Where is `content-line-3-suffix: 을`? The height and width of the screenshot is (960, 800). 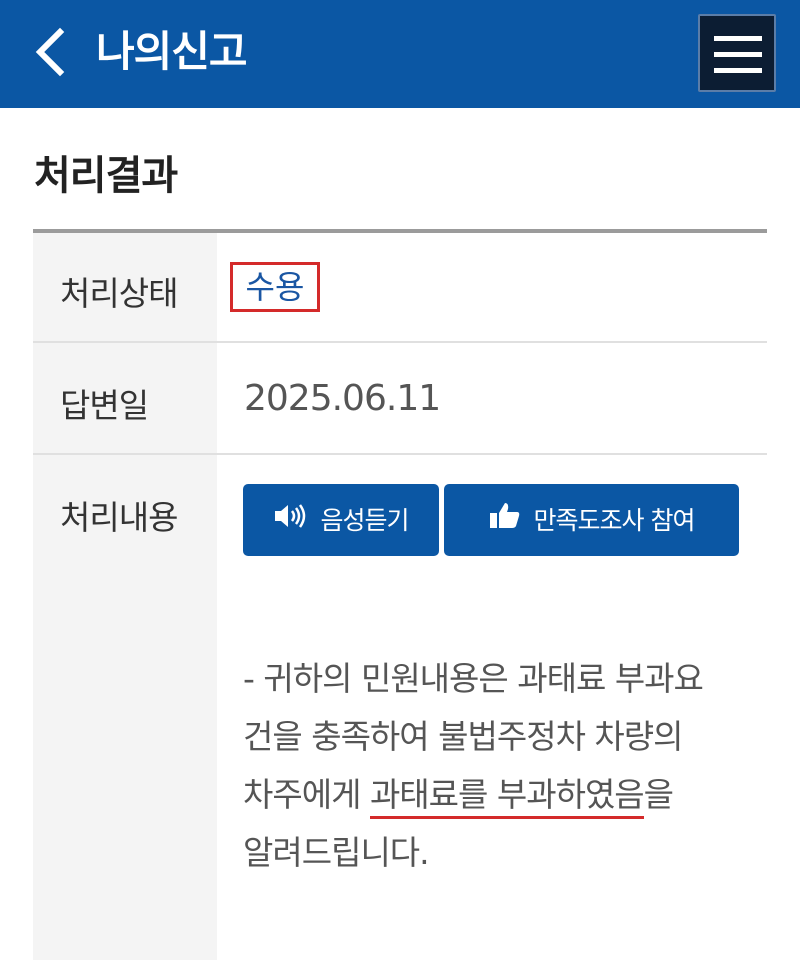
content-line-3-suffix: 을 is located at coordinates (658, 794).